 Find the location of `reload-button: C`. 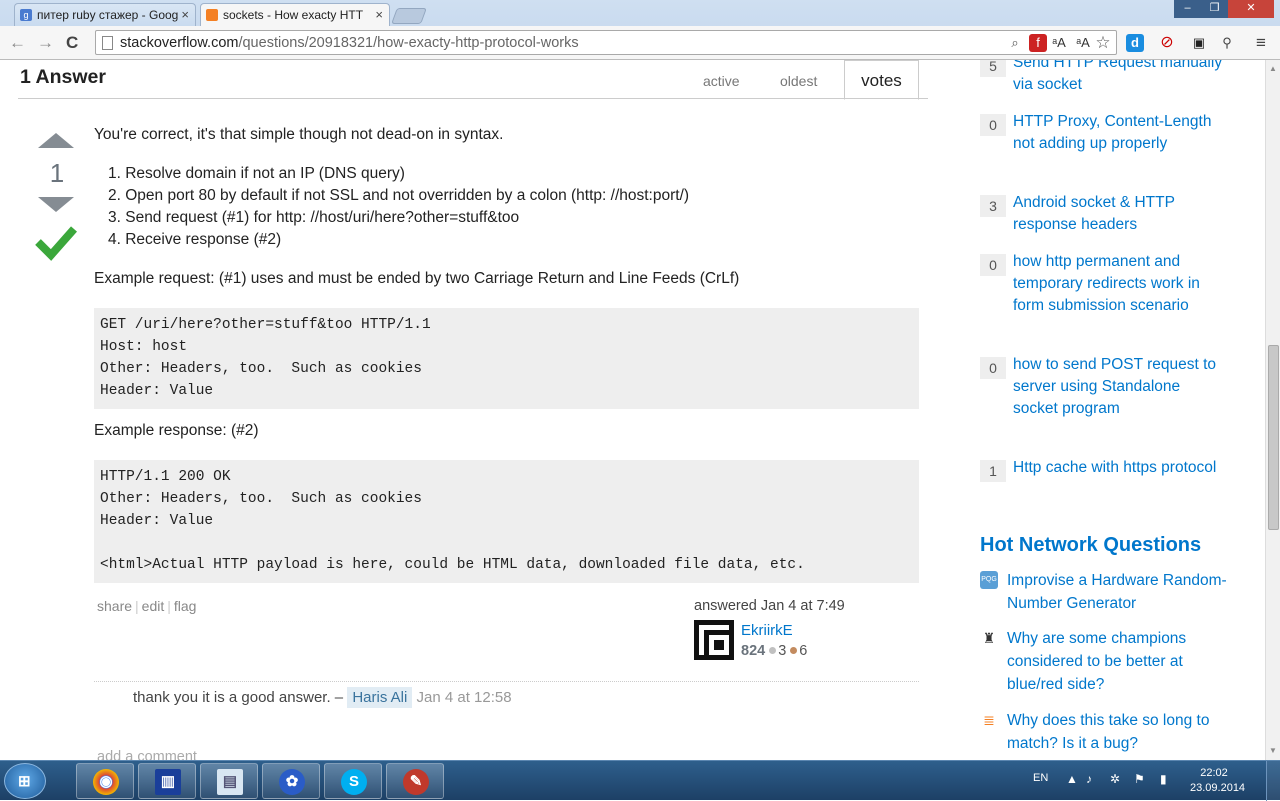

reload-button: C is located at coordinates (72, 43).